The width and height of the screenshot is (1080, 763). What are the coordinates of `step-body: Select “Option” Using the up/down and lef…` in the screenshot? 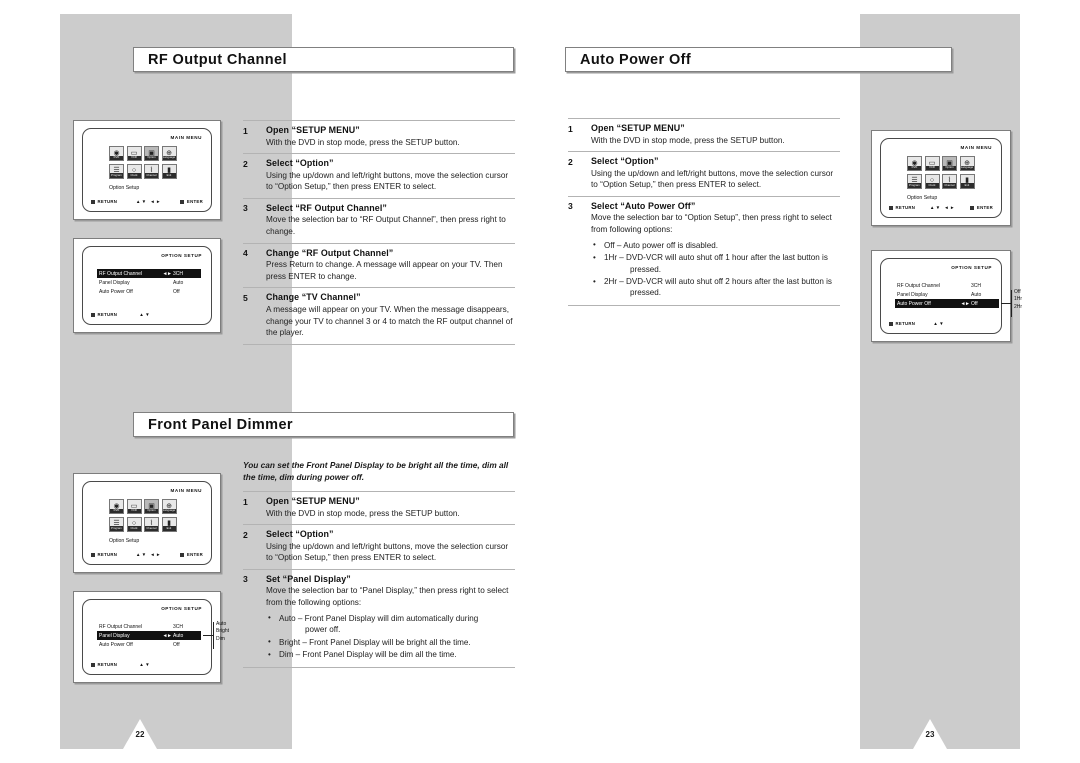 It's located at (390, 175).